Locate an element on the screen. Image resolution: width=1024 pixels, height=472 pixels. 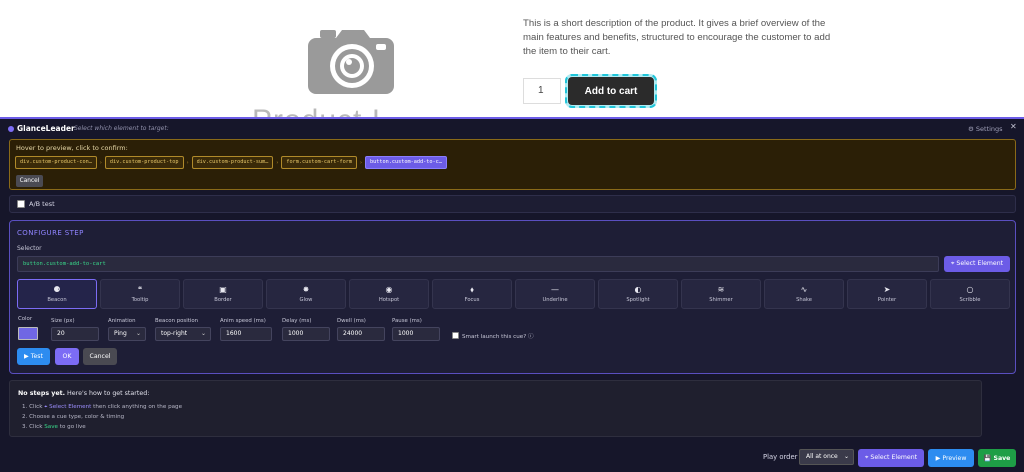
cue-pointer: ➤ Pointer is located at coordinates (887, 294).